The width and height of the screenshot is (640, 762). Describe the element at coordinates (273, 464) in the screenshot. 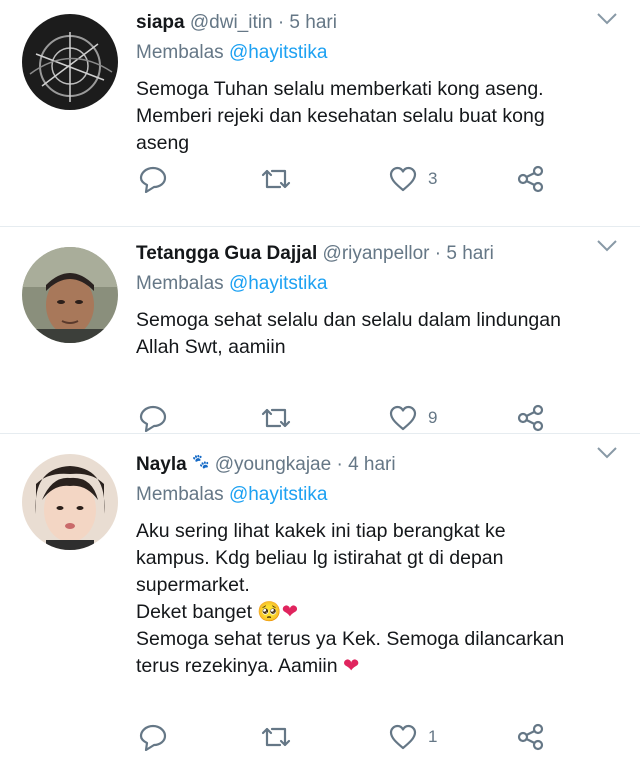

I see `user-handle: @youngkajae` at that location.